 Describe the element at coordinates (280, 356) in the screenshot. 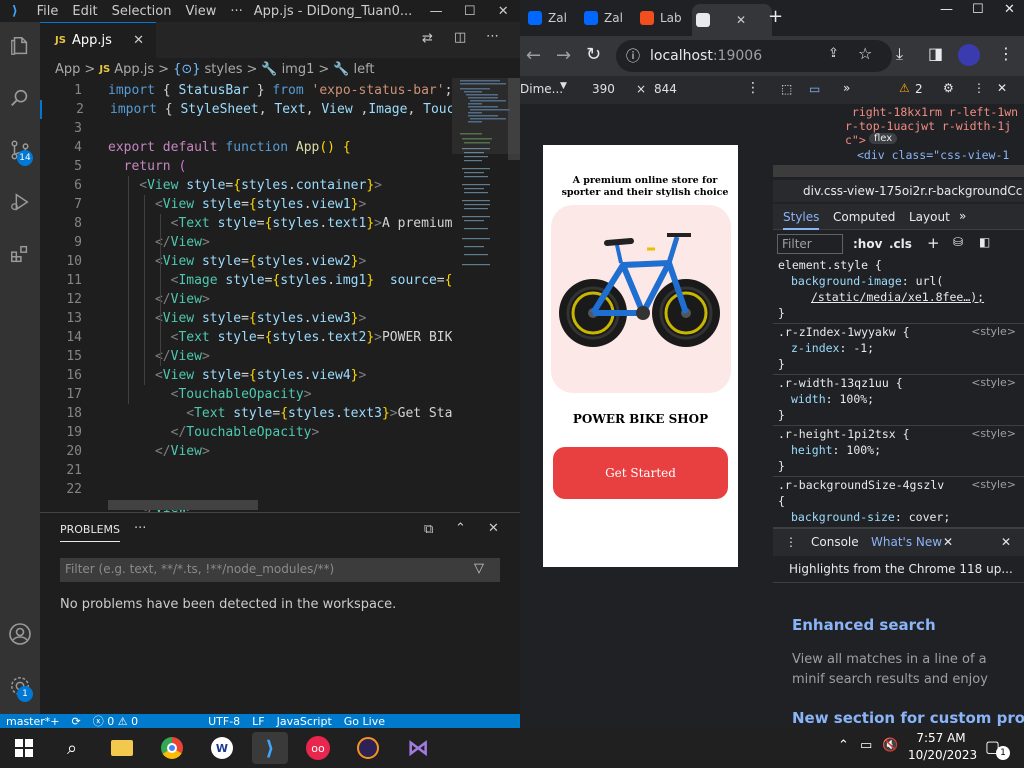

I see `code-line: 15 </View>` at that location.